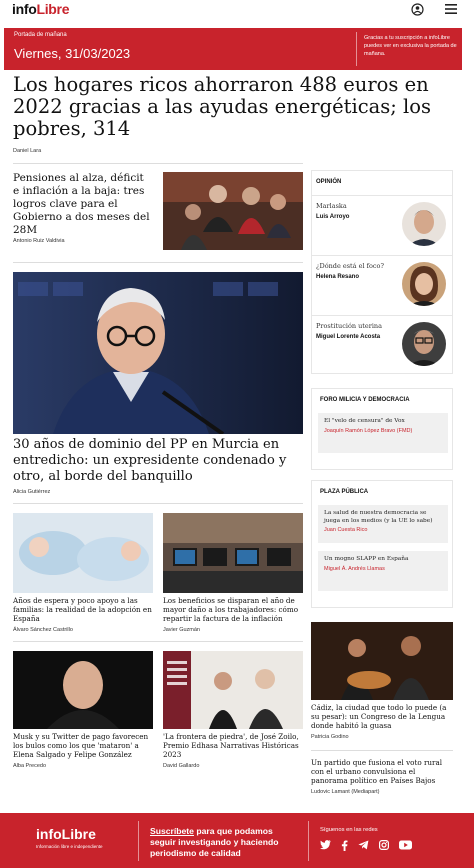 This screenshot has height=868, width=474. I want to click on story-author: Ludovic Lamant (Mediapart), so click(345, 792).